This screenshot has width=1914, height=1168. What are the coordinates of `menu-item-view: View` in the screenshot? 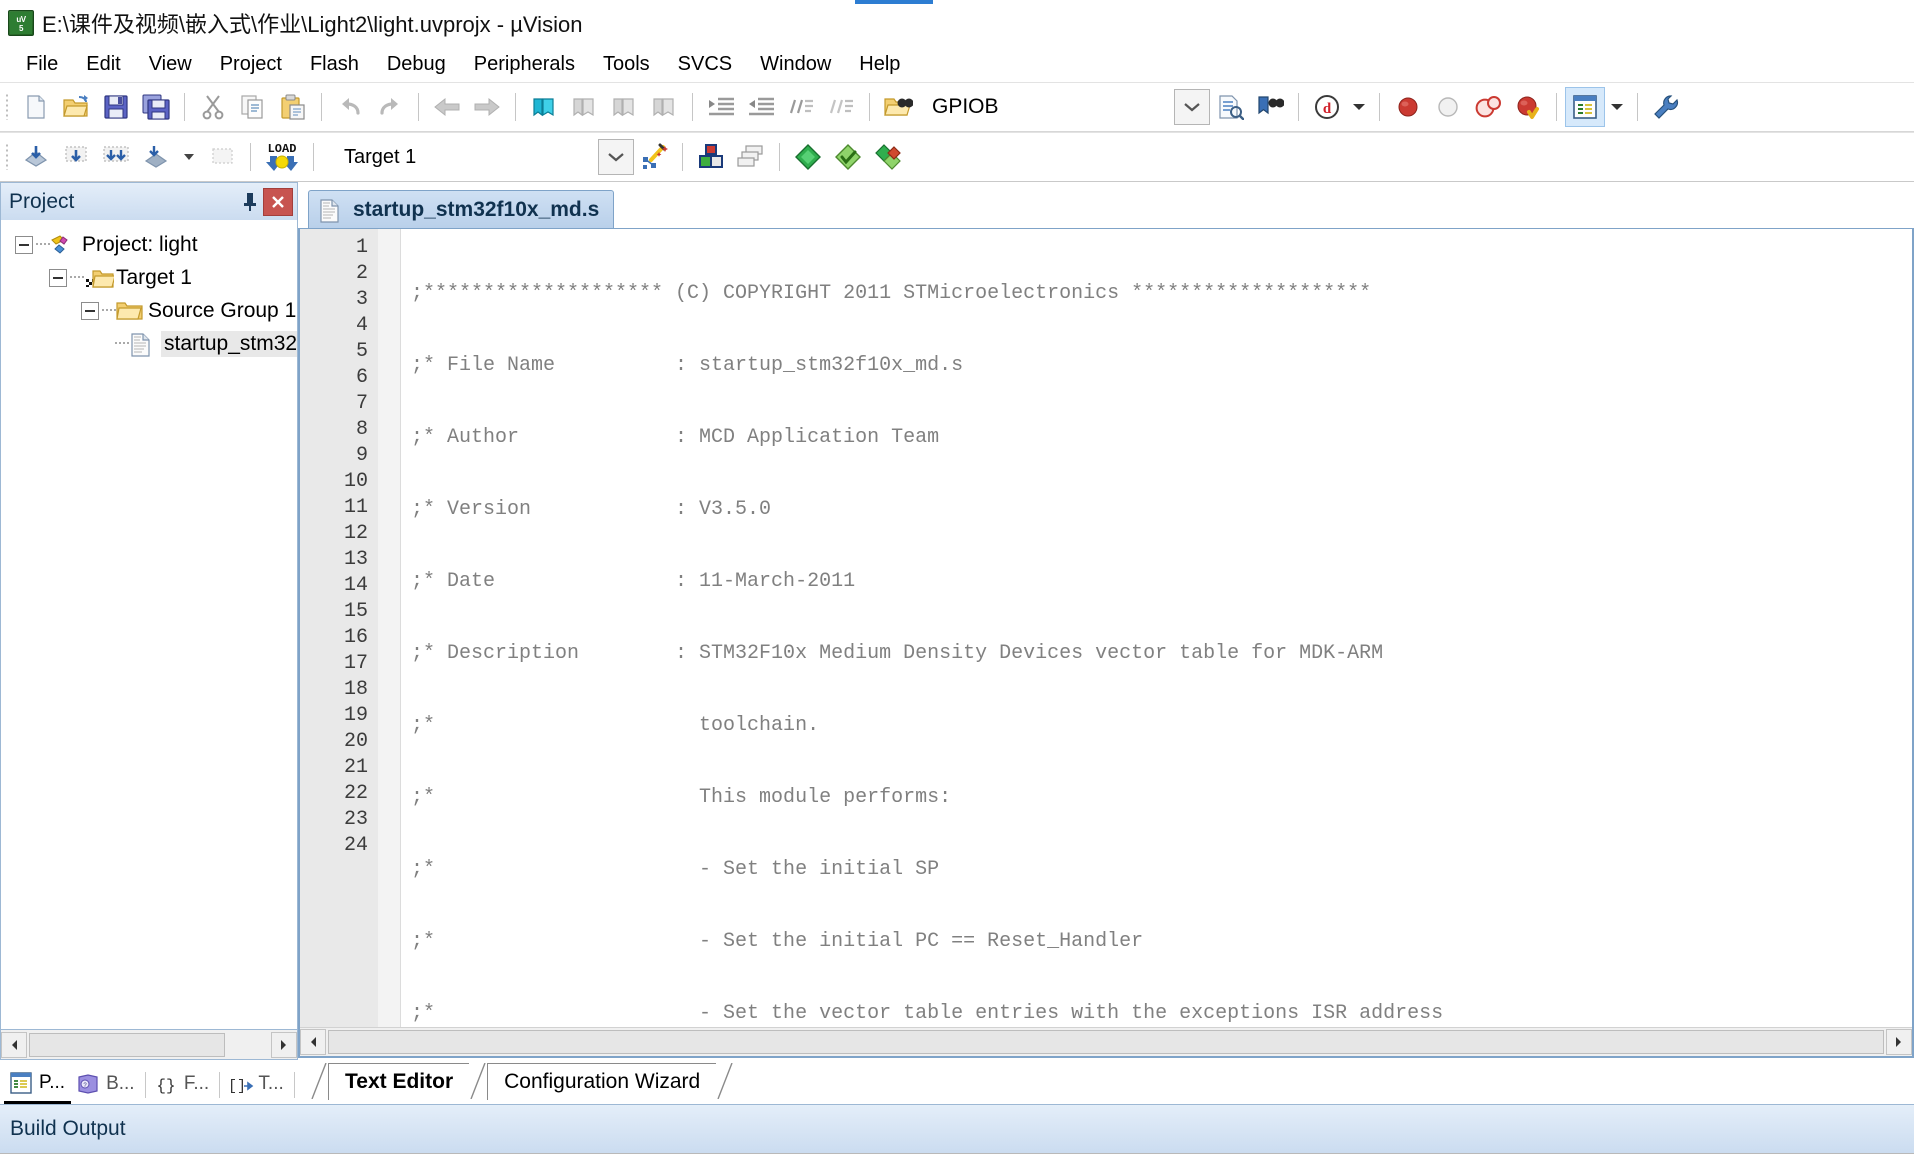 It's located at (170, 64).